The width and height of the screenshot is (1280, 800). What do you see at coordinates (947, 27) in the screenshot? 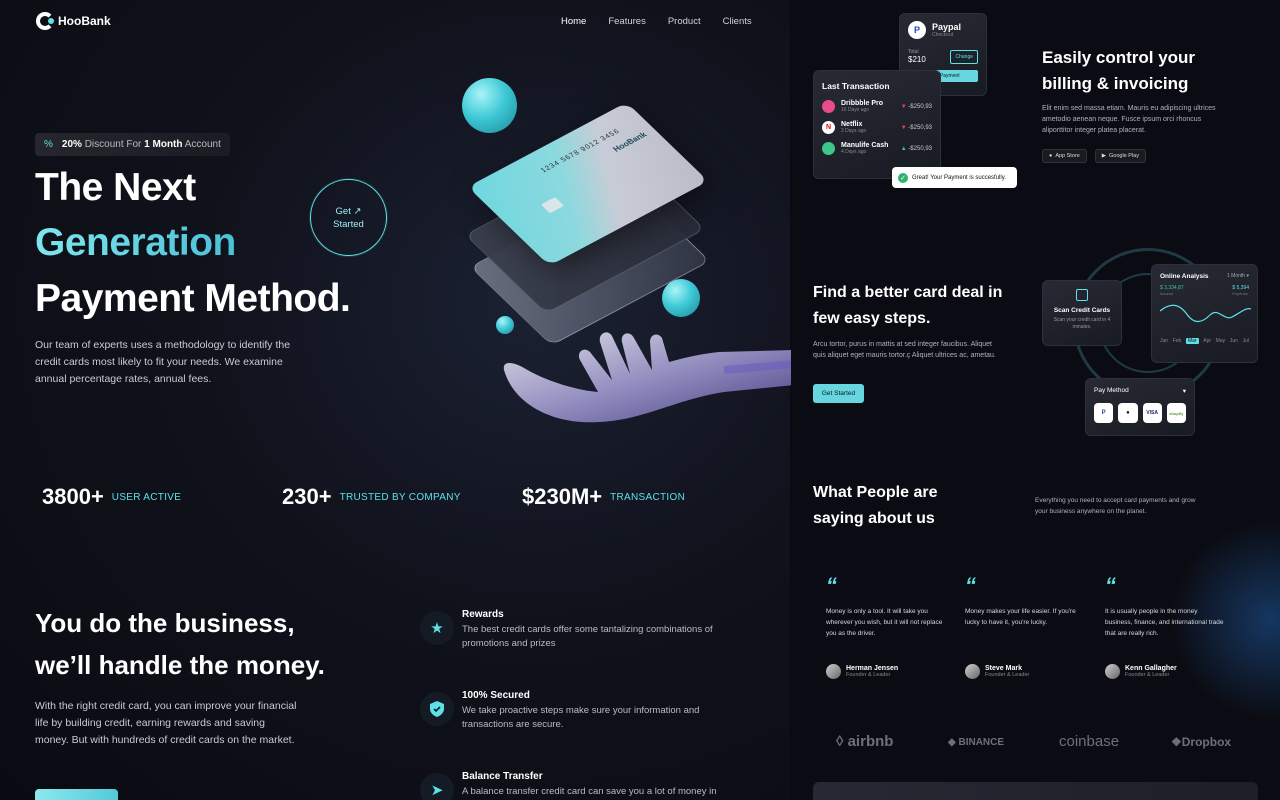
I see `paypal-title: Paypal` at bounding box center [947, 27].